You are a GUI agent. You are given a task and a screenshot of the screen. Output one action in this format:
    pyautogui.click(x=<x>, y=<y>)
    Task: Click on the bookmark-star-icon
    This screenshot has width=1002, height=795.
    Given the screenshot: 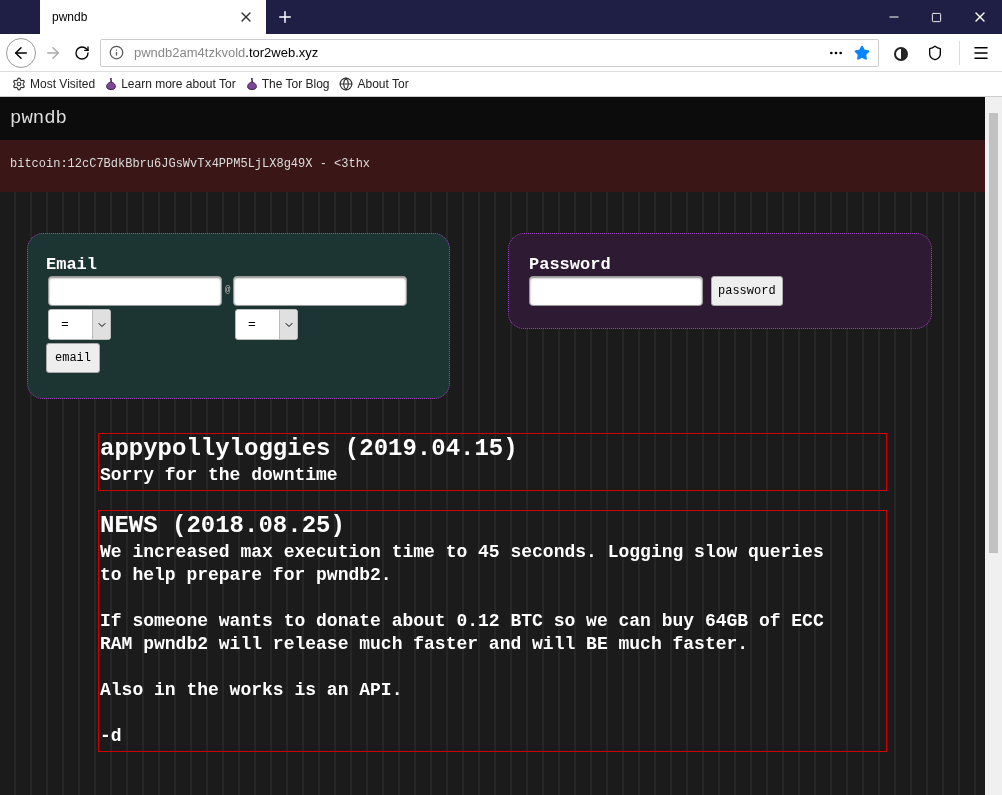 What is the action you would take?
    pyautogui.click(x=862, y=52)
    